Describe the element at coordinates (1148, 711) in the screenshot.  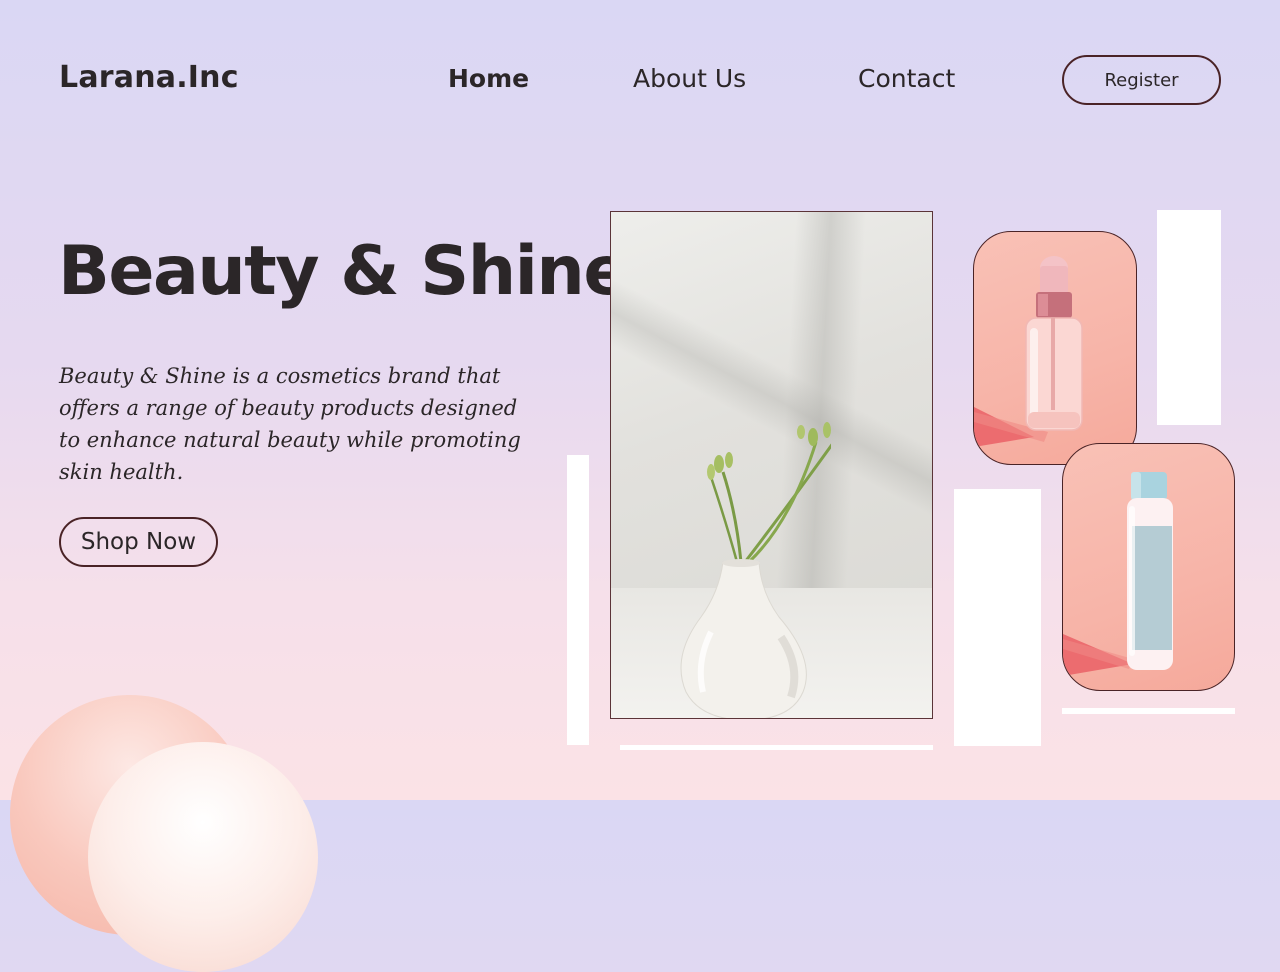
I see `decor-bar-bottom-right` at that location.